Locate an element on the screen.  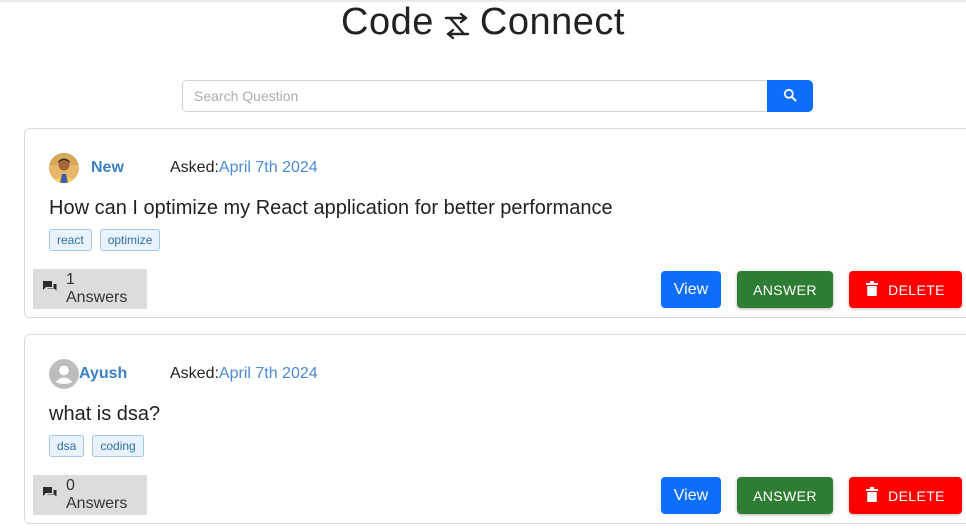
tag: react is located at coordinates (70, 240).